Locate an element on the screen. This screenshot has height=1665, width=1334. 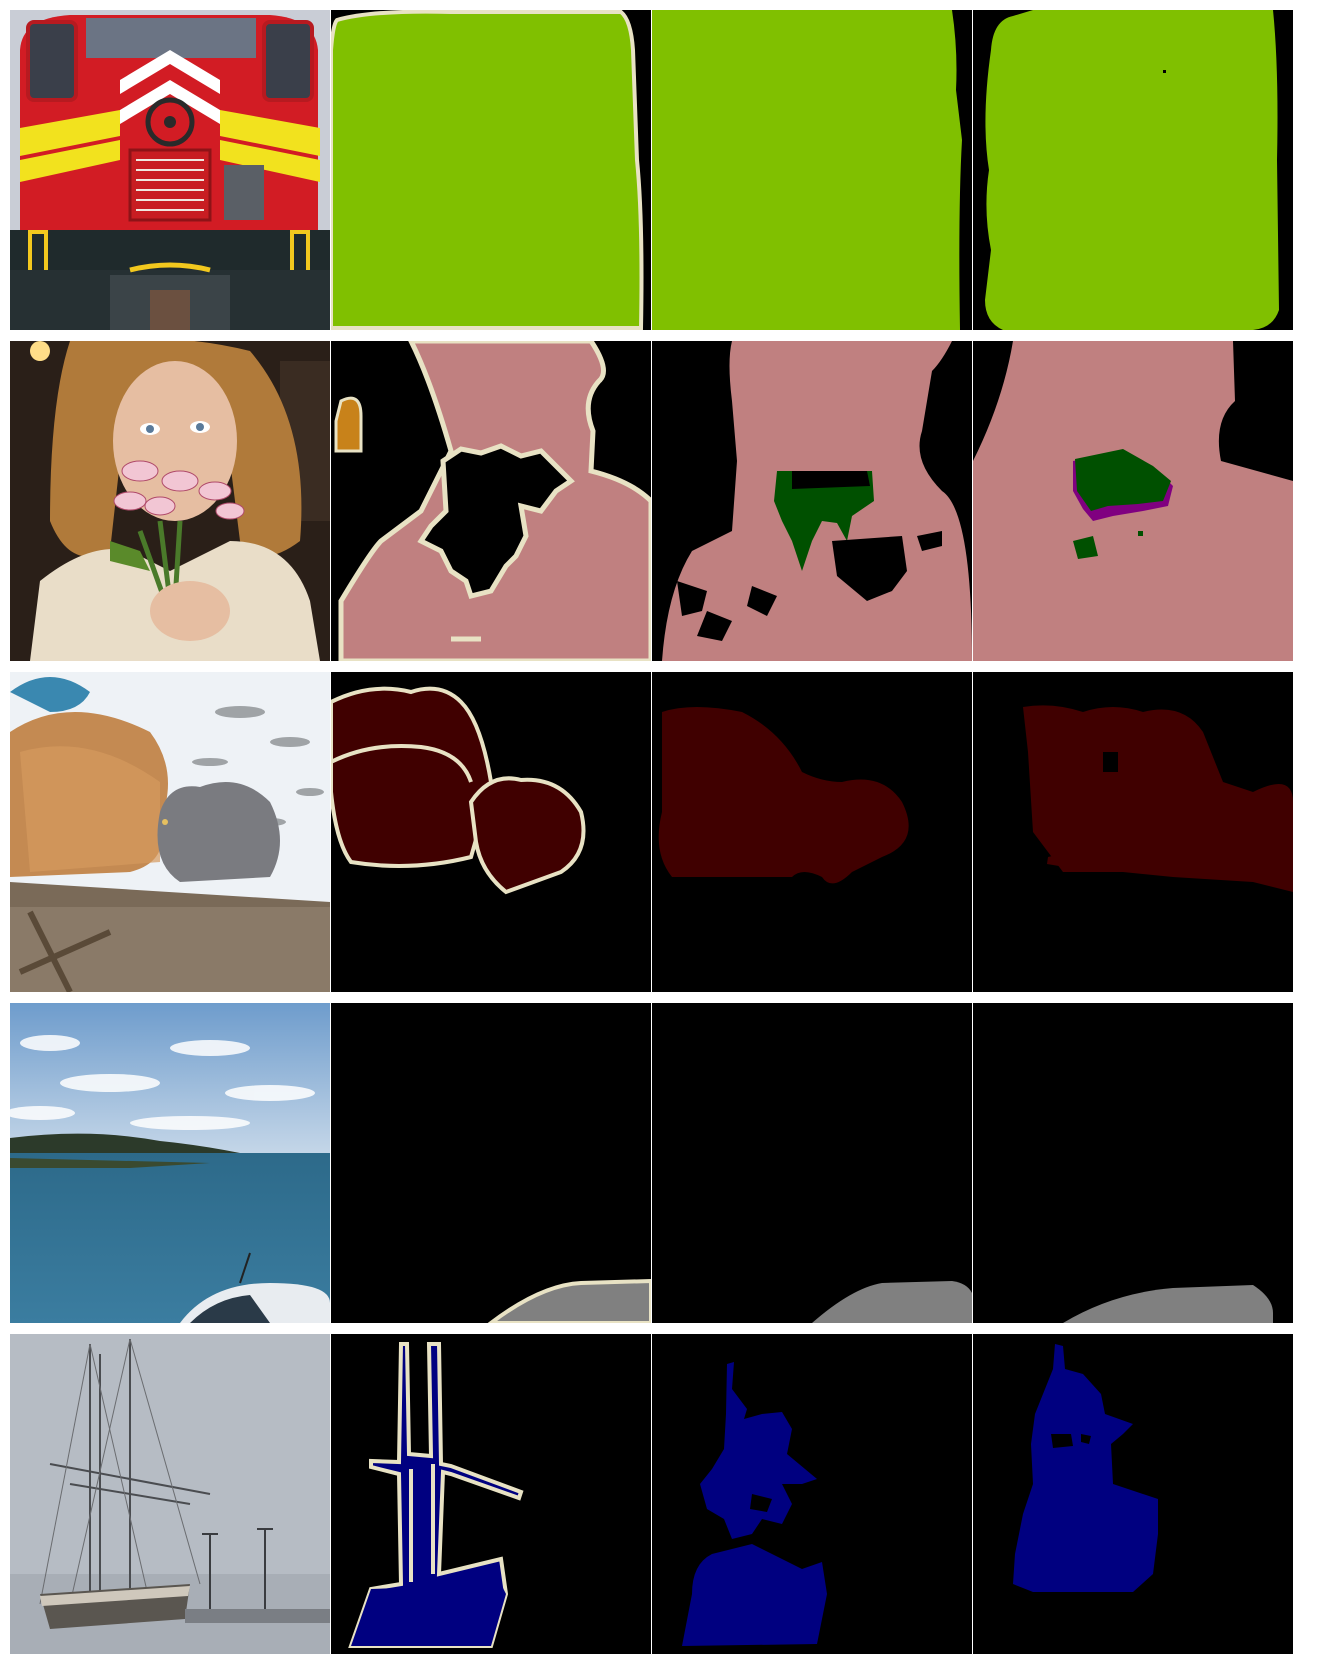
pred-b-mask-person-with-flowers is located at coordinates (1133, 501).